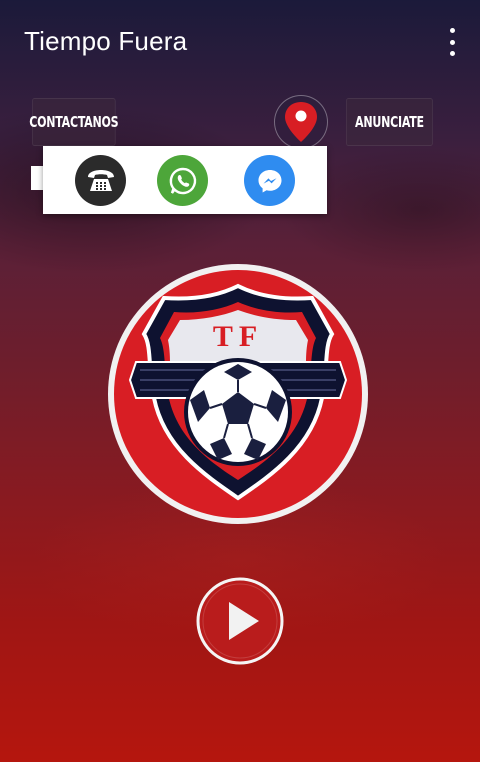 The height and width of the screenshot is (762, 480). I want to click on more-vert-icon, so click(452, 42).